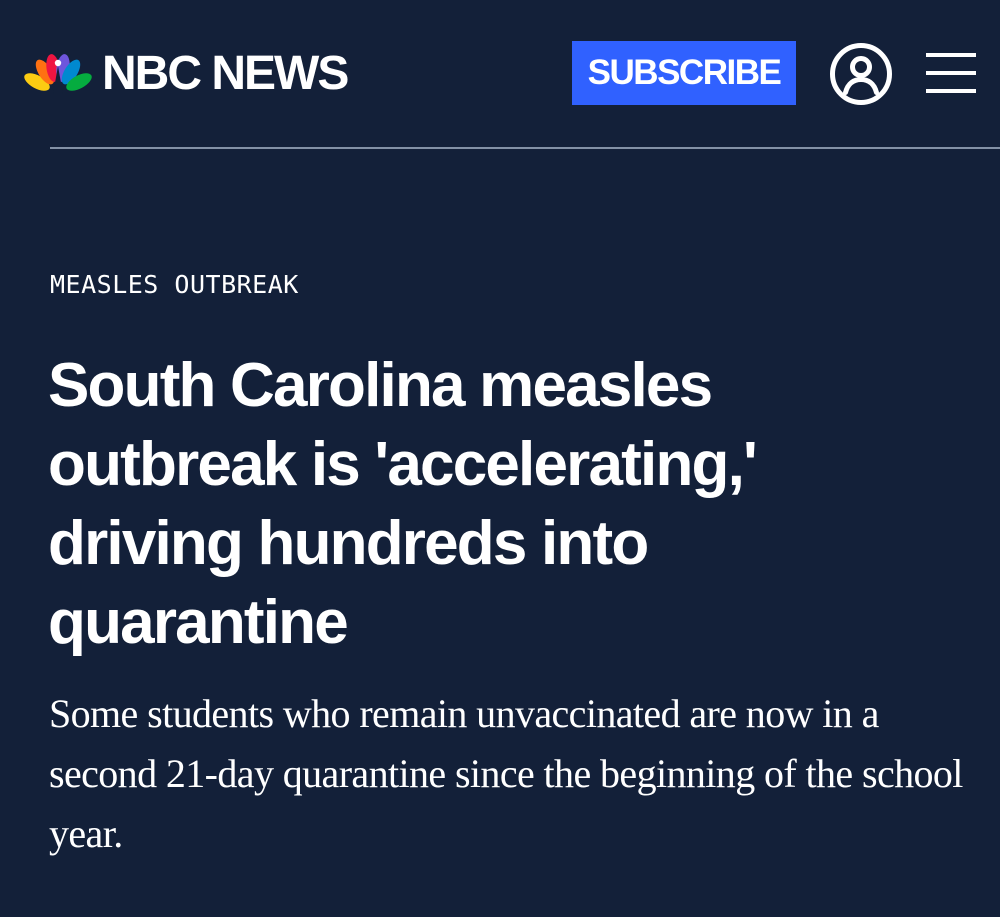 This screenshot has width=1000, height=917. Describe the element at coordinates (525, 148) in the screenshot. I see `header-divider` at that location.